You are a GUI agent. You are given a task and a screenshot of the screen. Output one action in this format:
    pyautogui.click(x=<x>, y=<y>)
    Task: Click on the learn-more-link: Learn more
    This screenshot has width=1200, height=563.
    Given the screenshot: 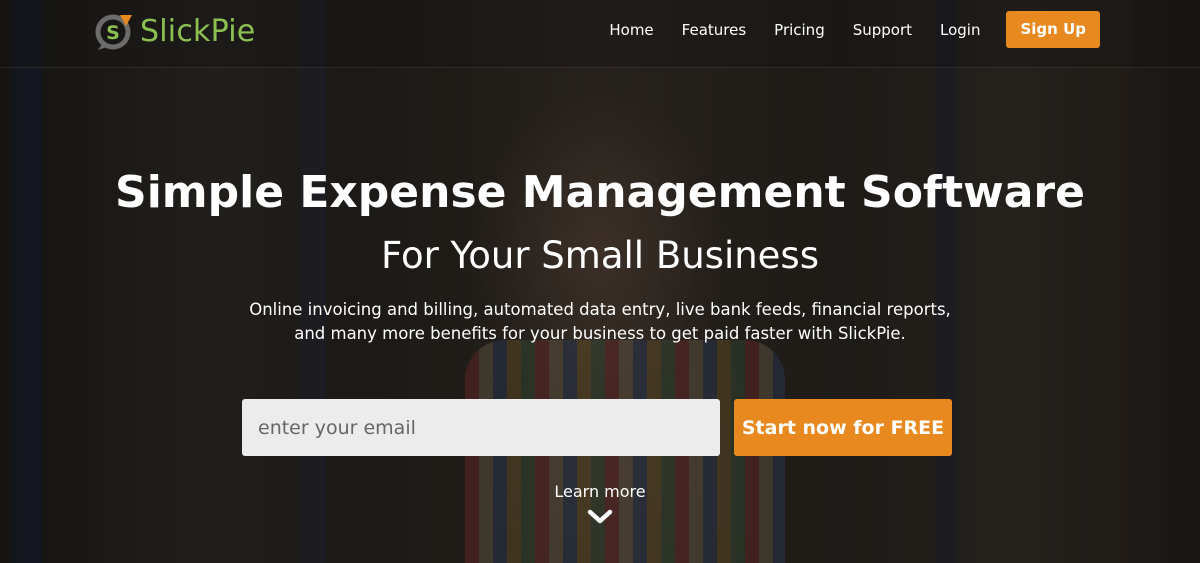 What is the action you would take?
    pyautogui.click(x=600, y=503)
    